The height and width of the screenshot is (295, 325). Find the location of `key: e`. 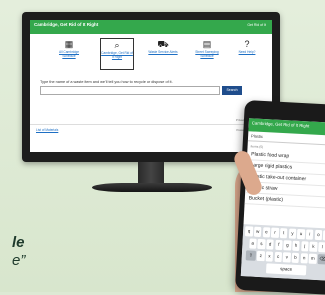

key: e is located at coordinates (266, 232).